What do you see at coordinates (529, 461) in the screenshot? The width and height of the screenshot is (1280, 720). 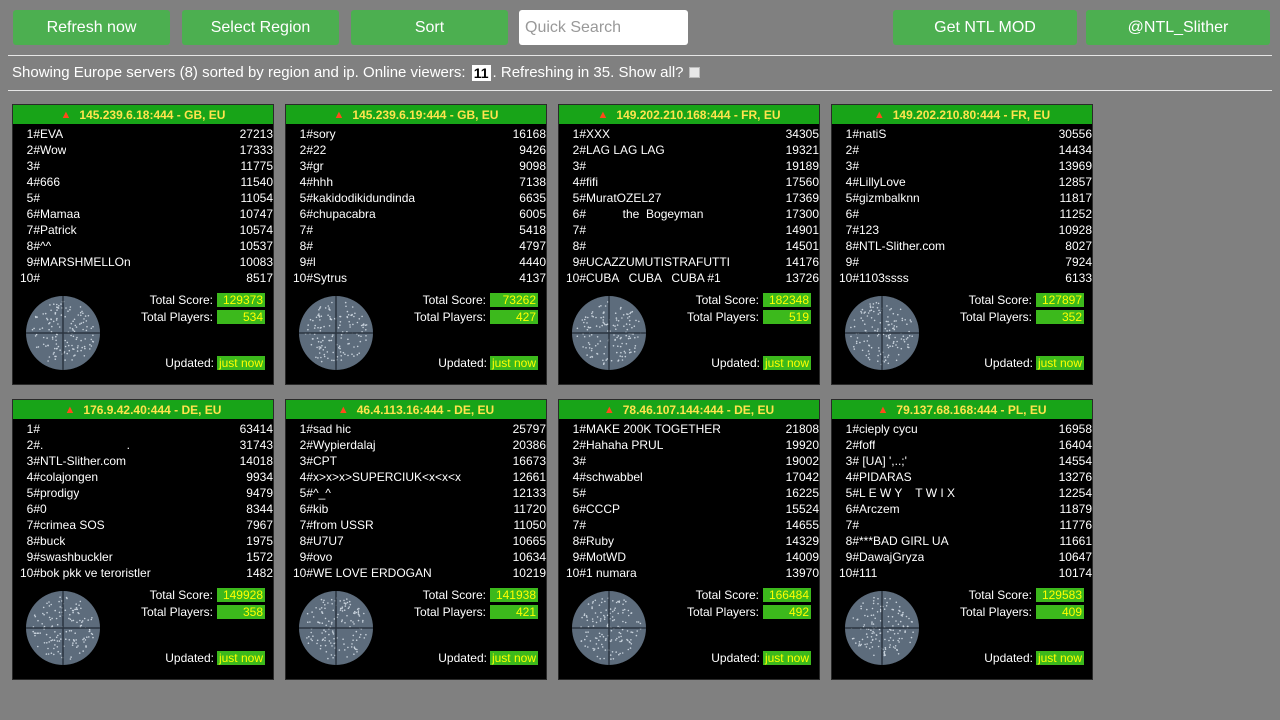 I see `player-score: 16673` at bounding box center [529, 461].